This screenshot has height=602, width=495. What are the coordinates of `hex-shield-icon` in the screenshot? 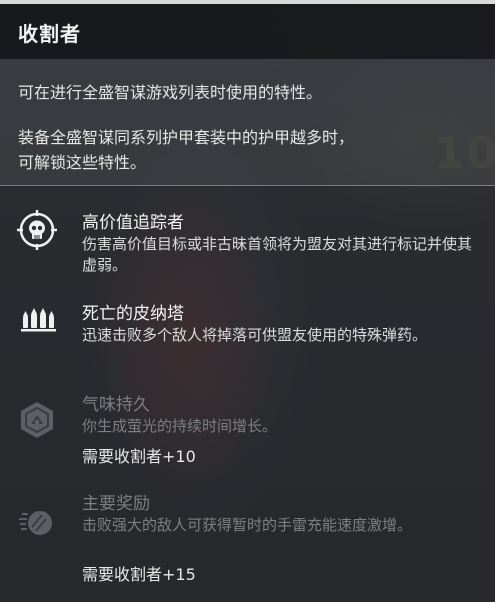 It's located at (37, 420).